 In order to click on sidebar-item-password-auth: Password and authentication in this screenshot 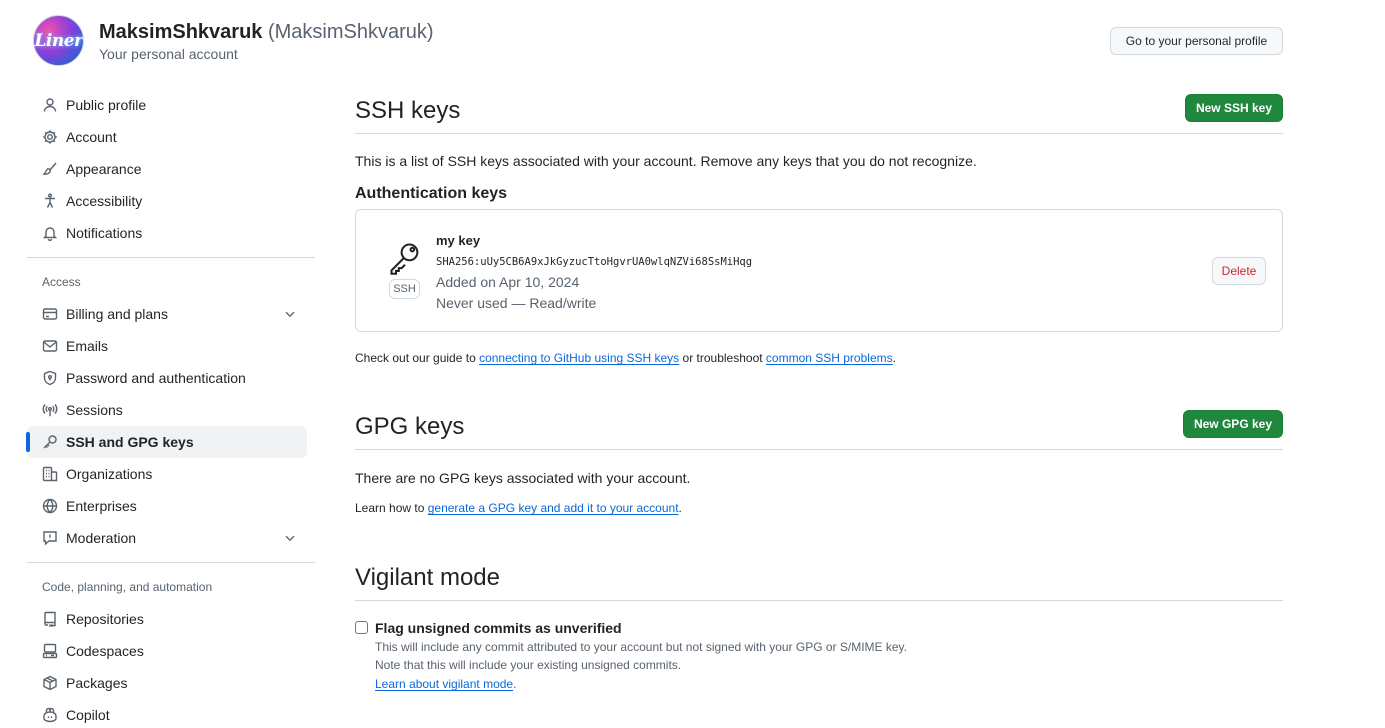, I will do `click(167, 378)`.